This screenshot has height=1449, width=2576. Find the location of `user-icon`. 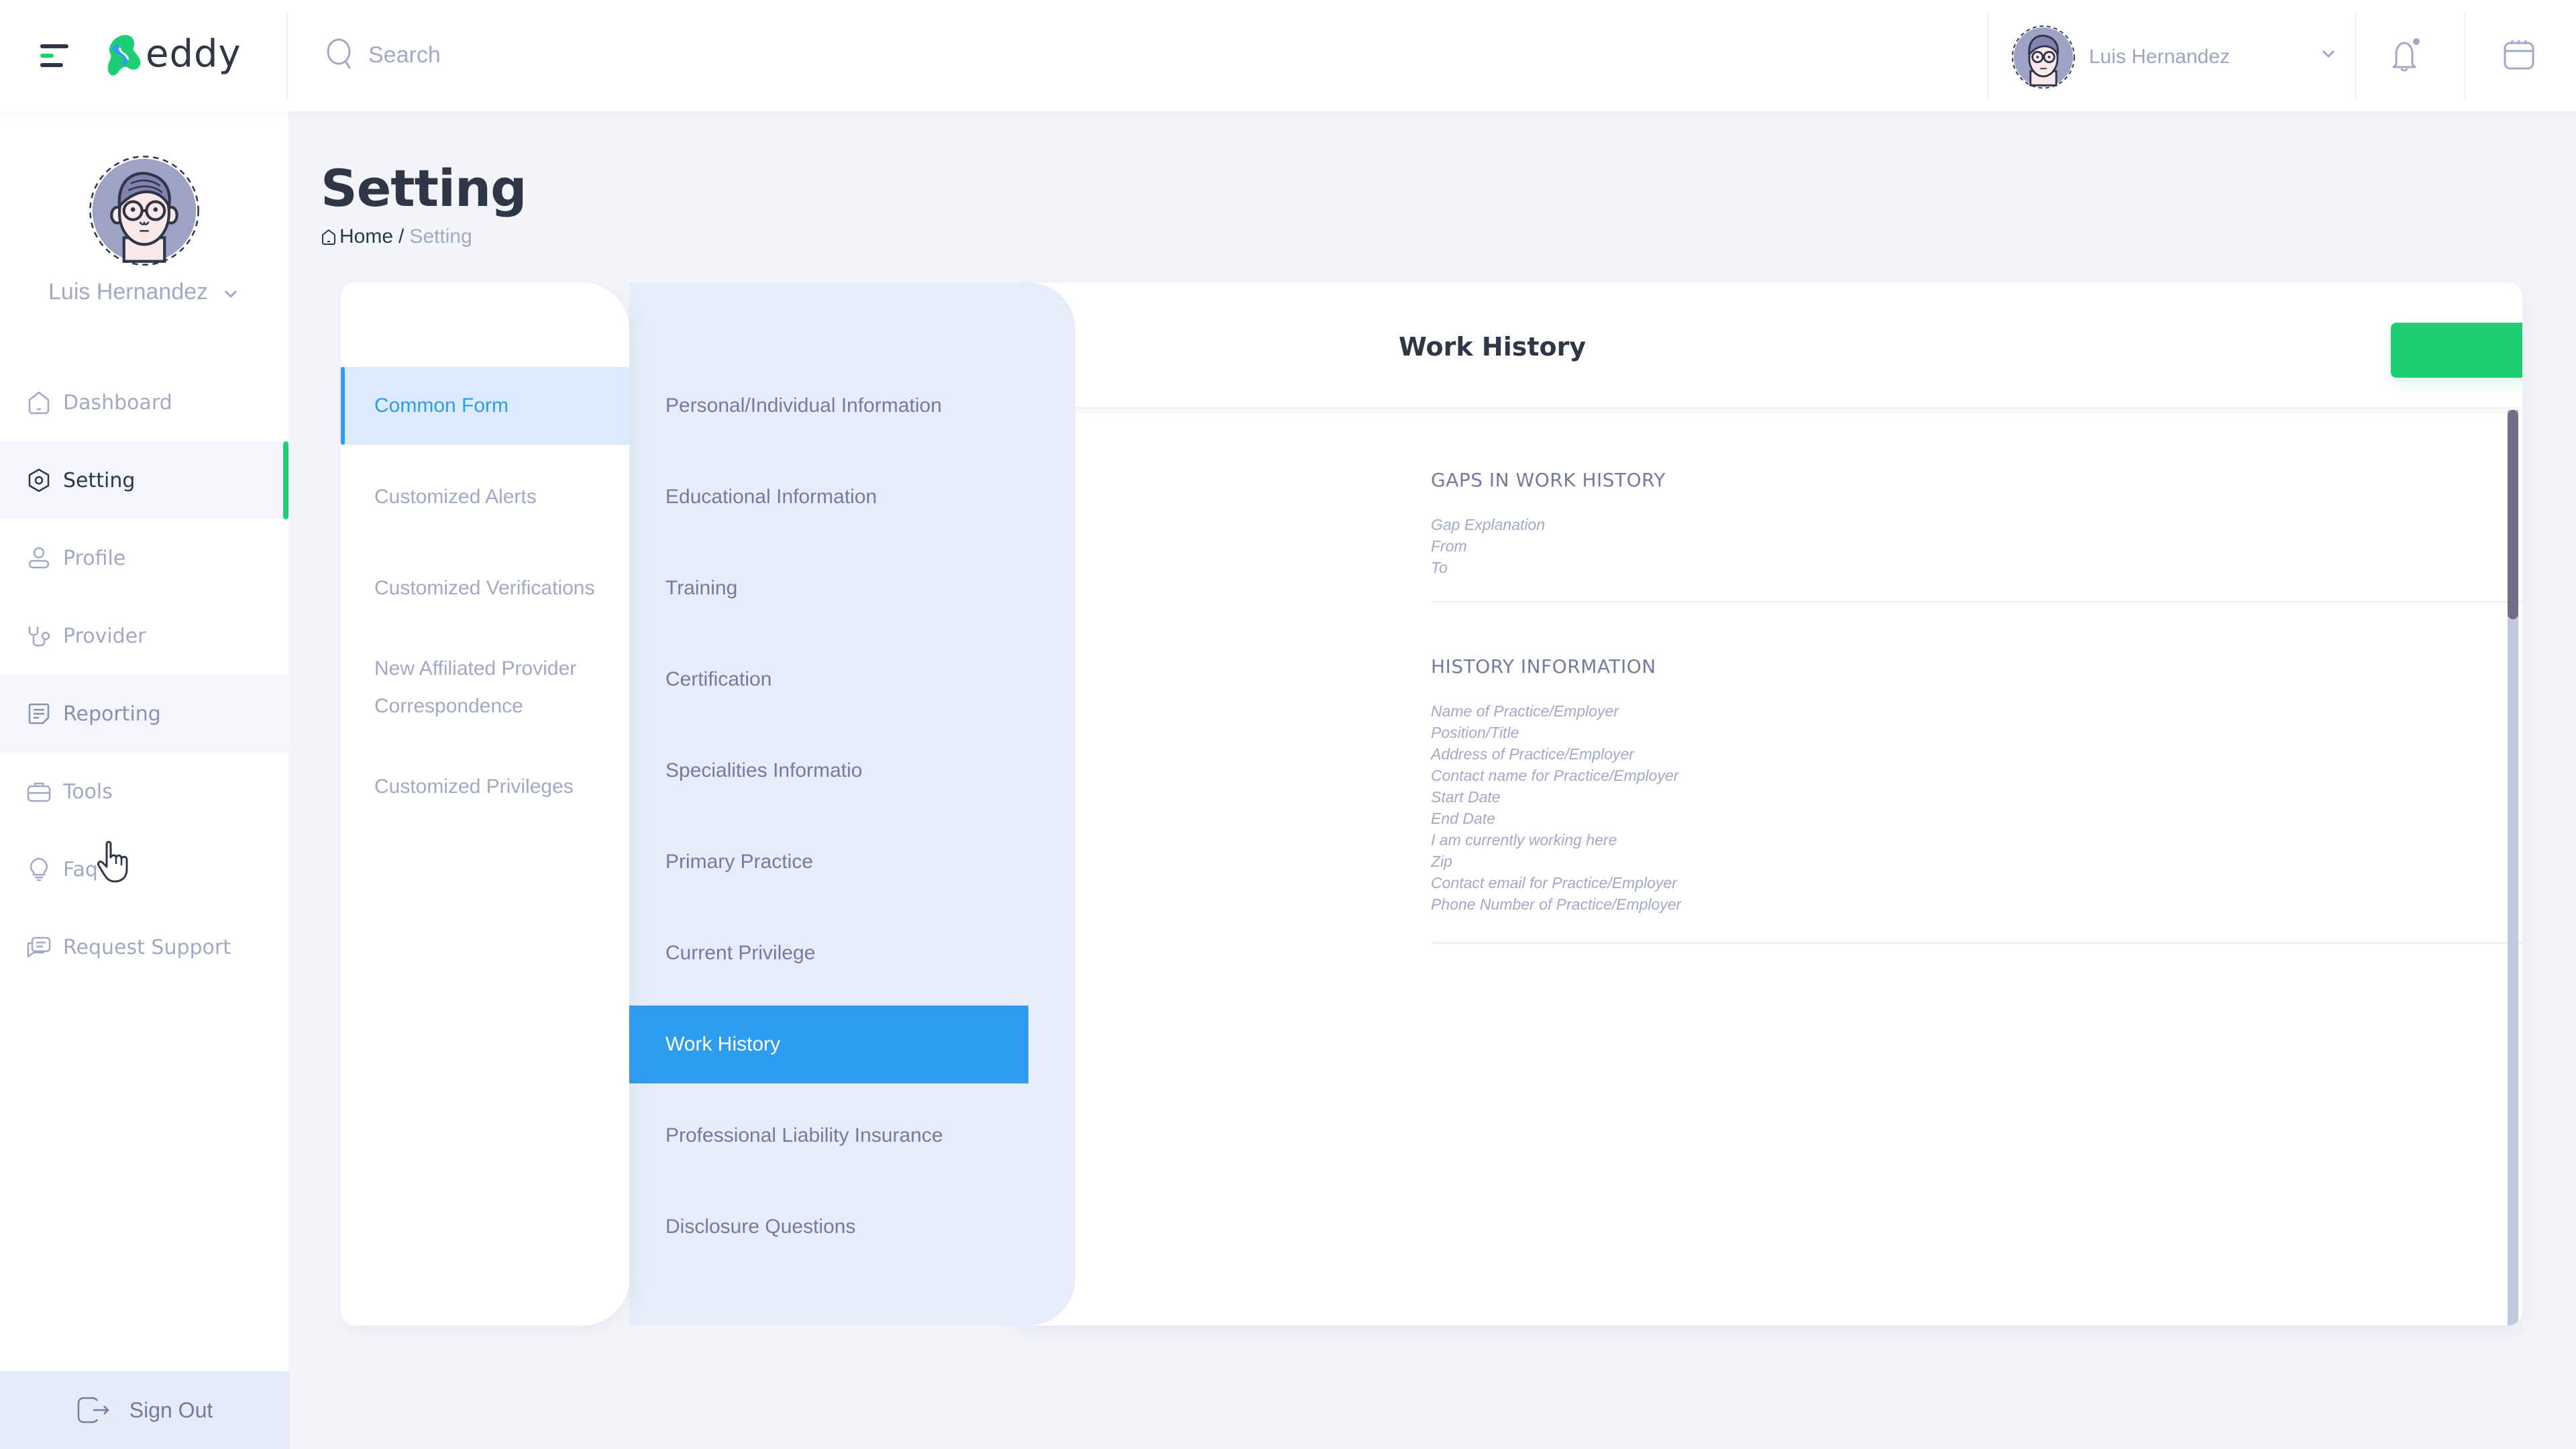

user-icon is located at coordinates (39, 558).